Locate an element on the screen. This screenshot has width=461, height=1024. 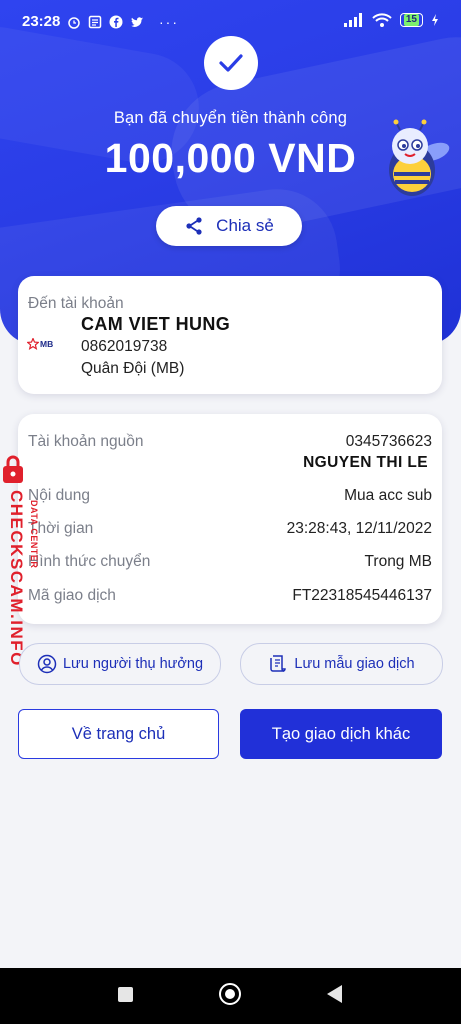
signal-icon is located at coordinates (352, 20).